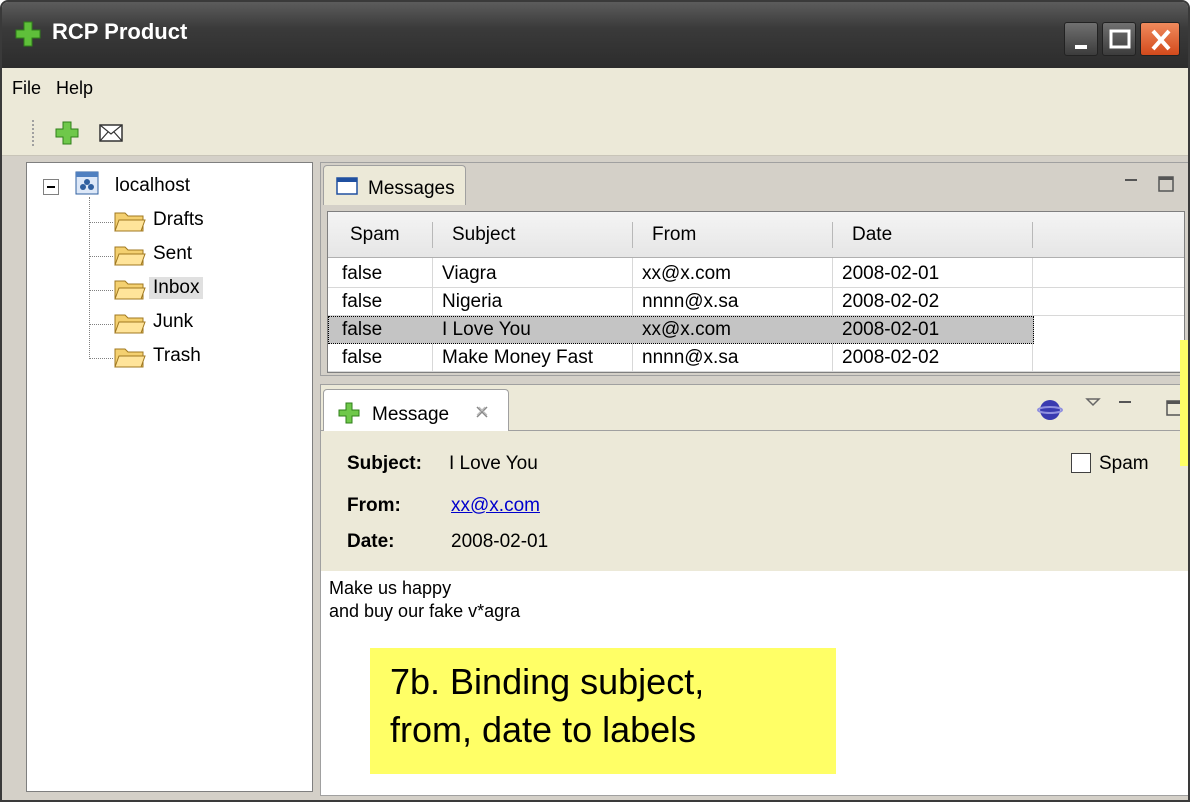  What do you see at coordinates (101, 290) in the screenshot?
I see `tree-connector-inbox` at bounding box center [101, 290].